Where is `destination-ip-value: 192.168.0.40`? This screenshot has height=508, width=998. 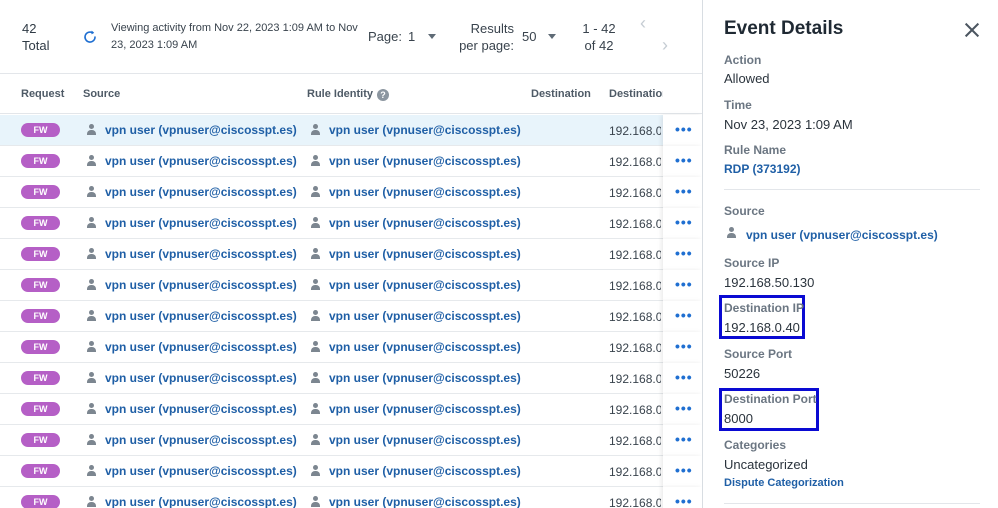
destination-ip-value: 192.168.0.40 is located at coordinates (762, 327).